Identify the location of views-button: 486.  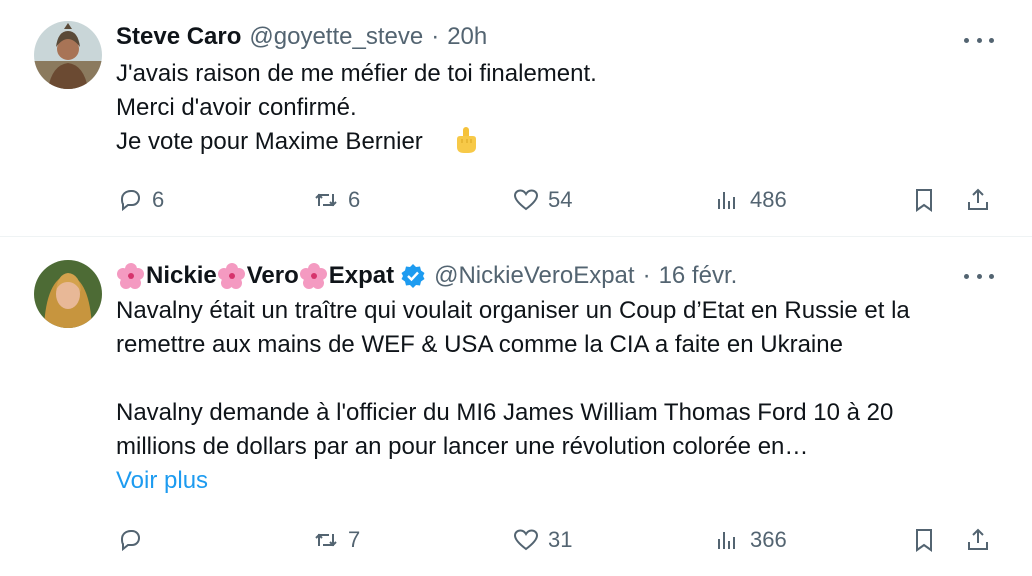
(750, 200).